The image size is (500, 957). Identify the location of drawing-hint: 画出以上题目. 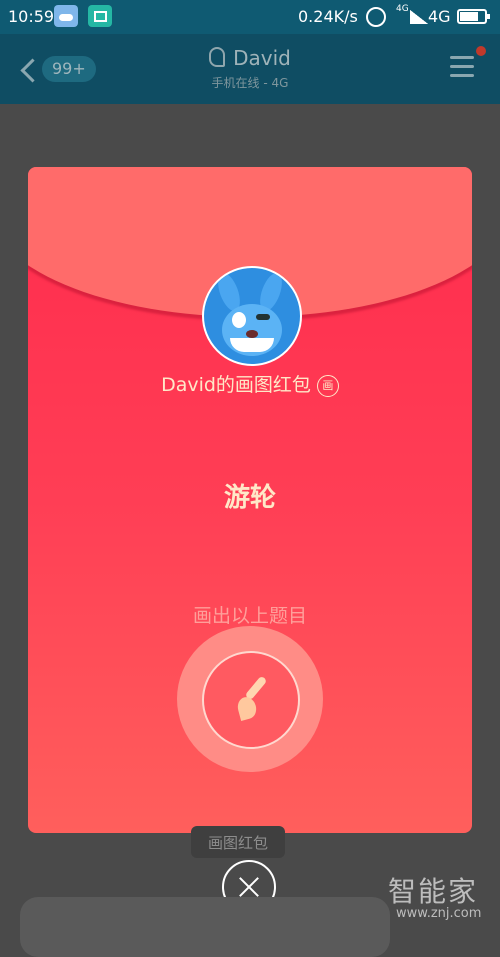
(249, 616).